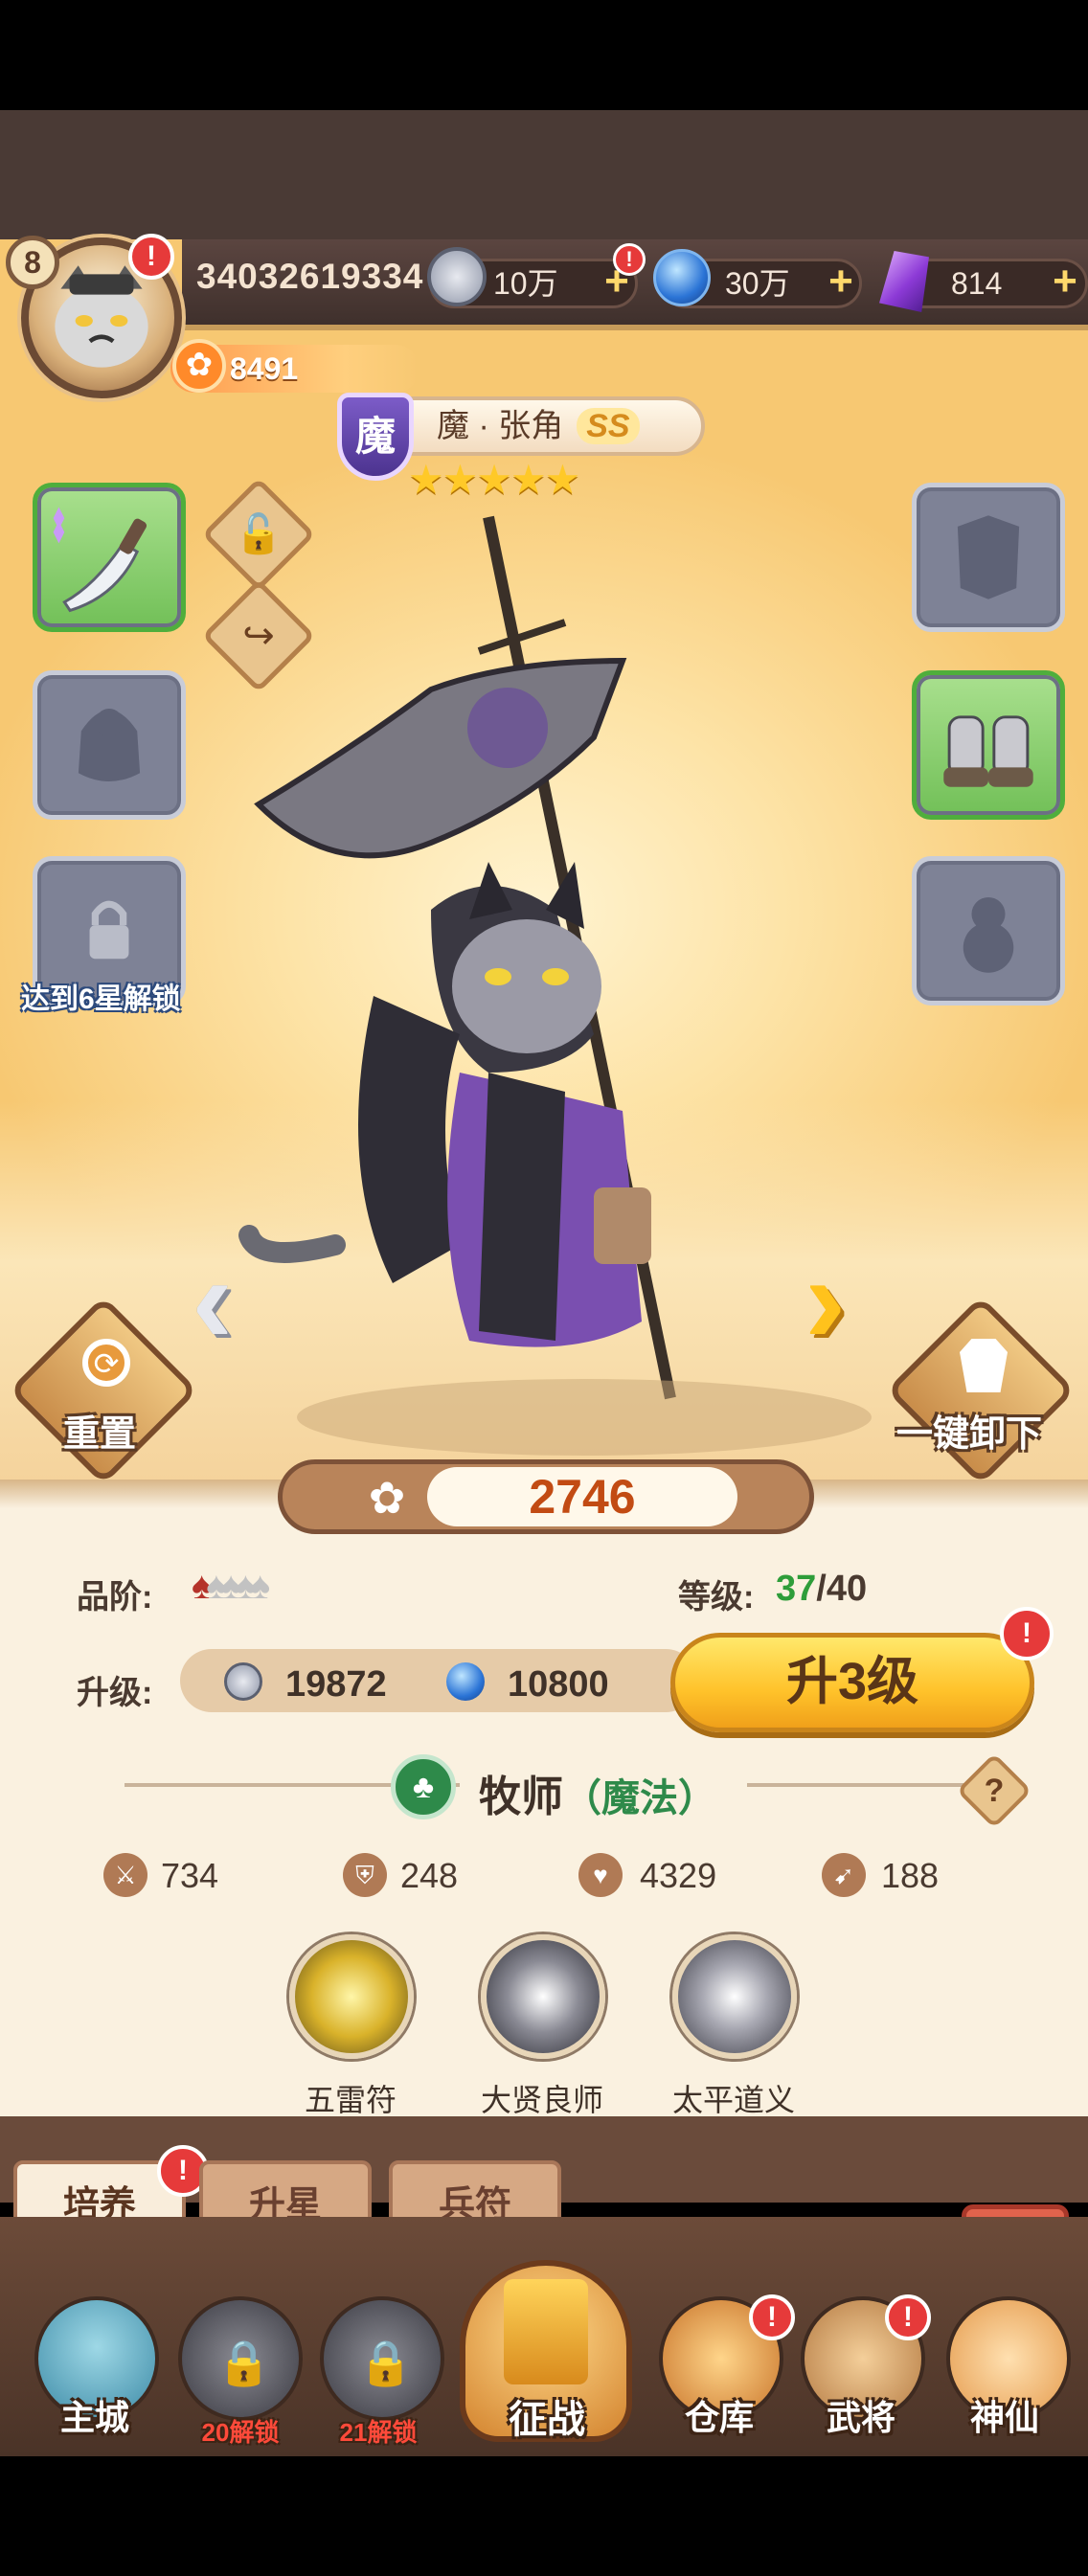 This screenshot has height=2576, width=1088. I want to click on status-bar-area, so click(544, 55).